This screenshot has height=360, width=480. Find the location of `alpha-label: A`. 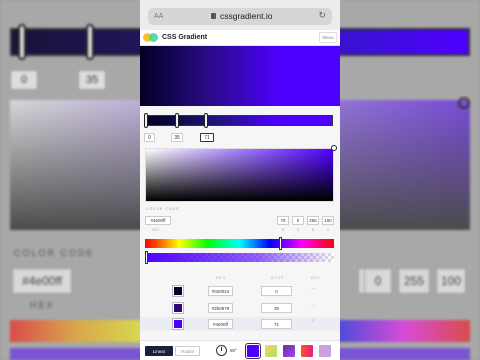

alpha-label: A is located at coordinates (328, 230).